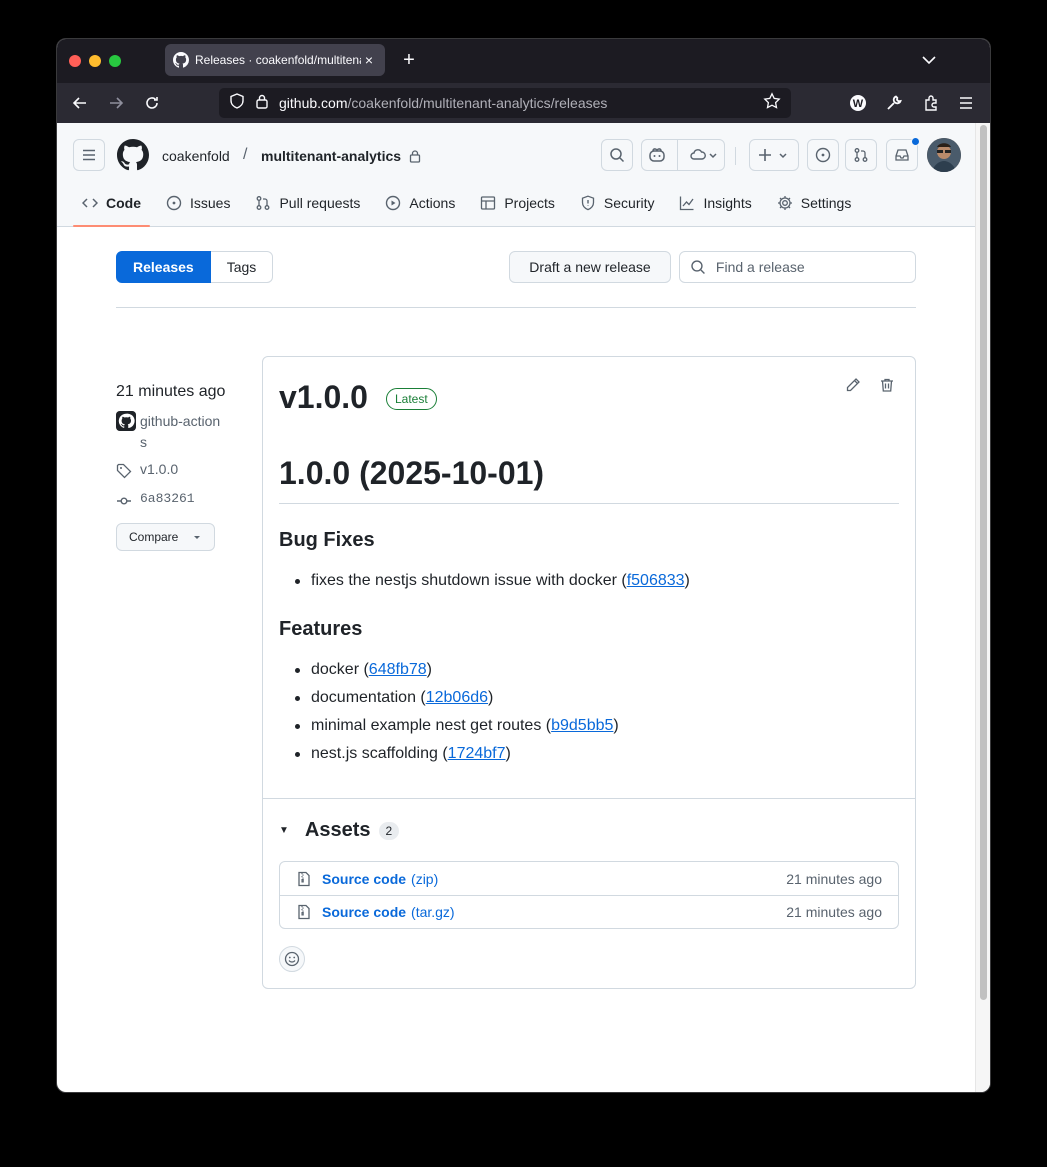 Image resolution: width=1047 pixels, height=1167 pixels. Describe the element at coordinates (262, 103) in the screenshot. I see `lock-icon` at that location.